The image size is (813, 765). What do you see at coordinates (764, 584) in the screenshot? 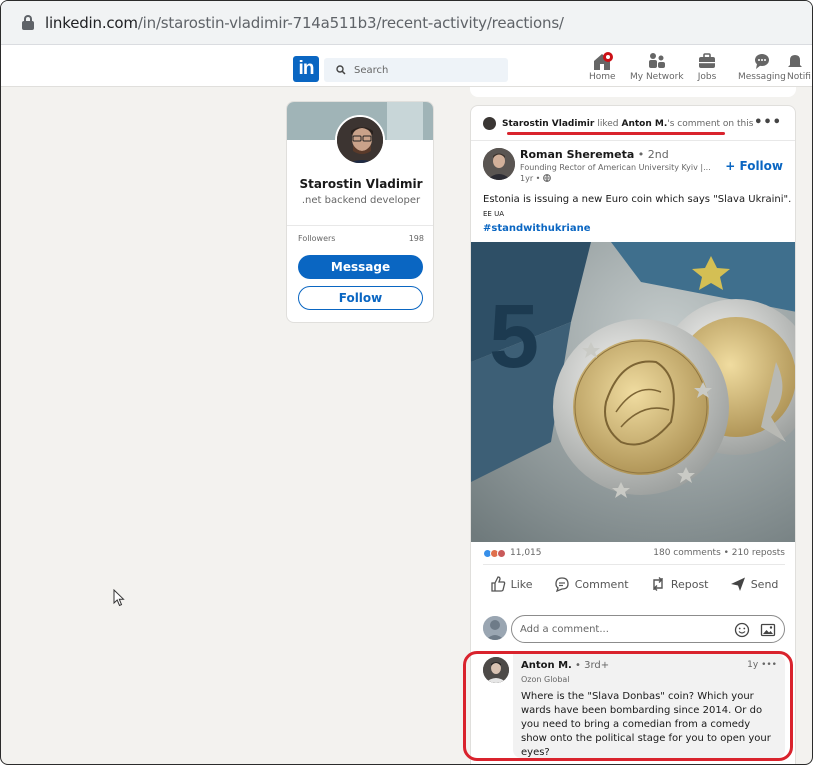
I see `send-label: Send` at bounding box center [764, 584].